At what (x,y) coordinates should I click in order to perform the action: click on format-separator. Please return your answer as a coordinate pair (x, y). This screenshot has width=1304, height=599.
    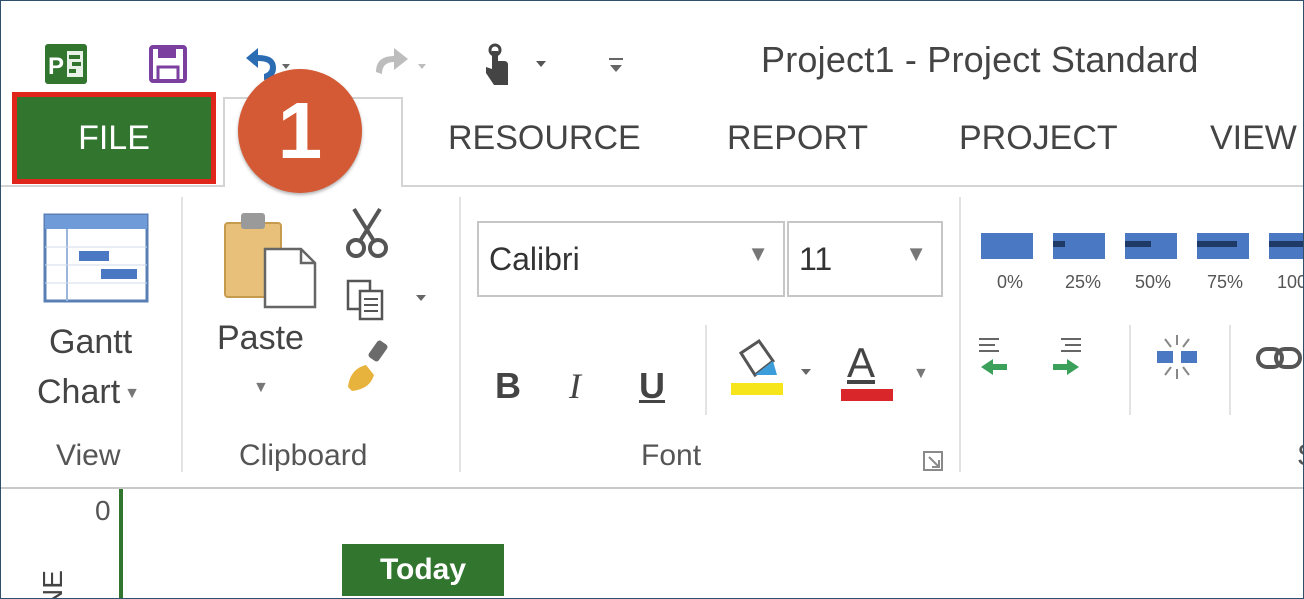
    Looking at the image, I should click on (706, 370).